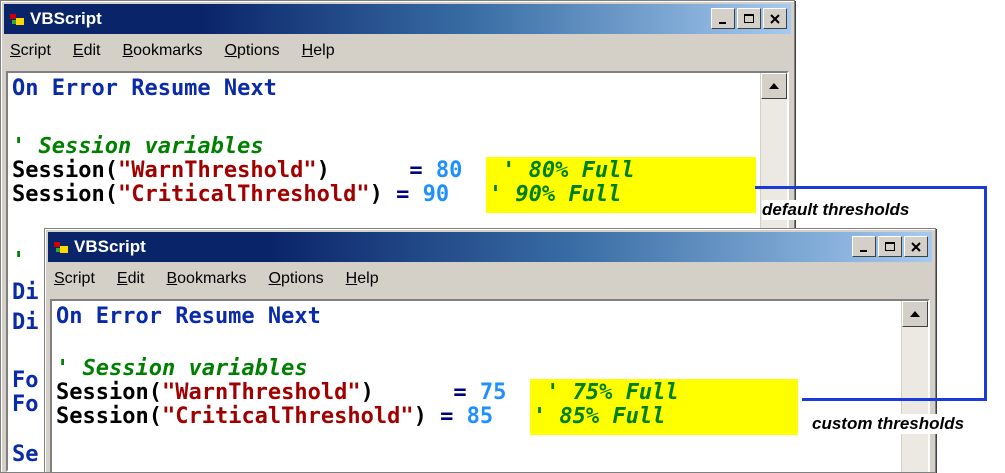  I want to click on front-line-1: On Error Resume Next, so click(188, 316).